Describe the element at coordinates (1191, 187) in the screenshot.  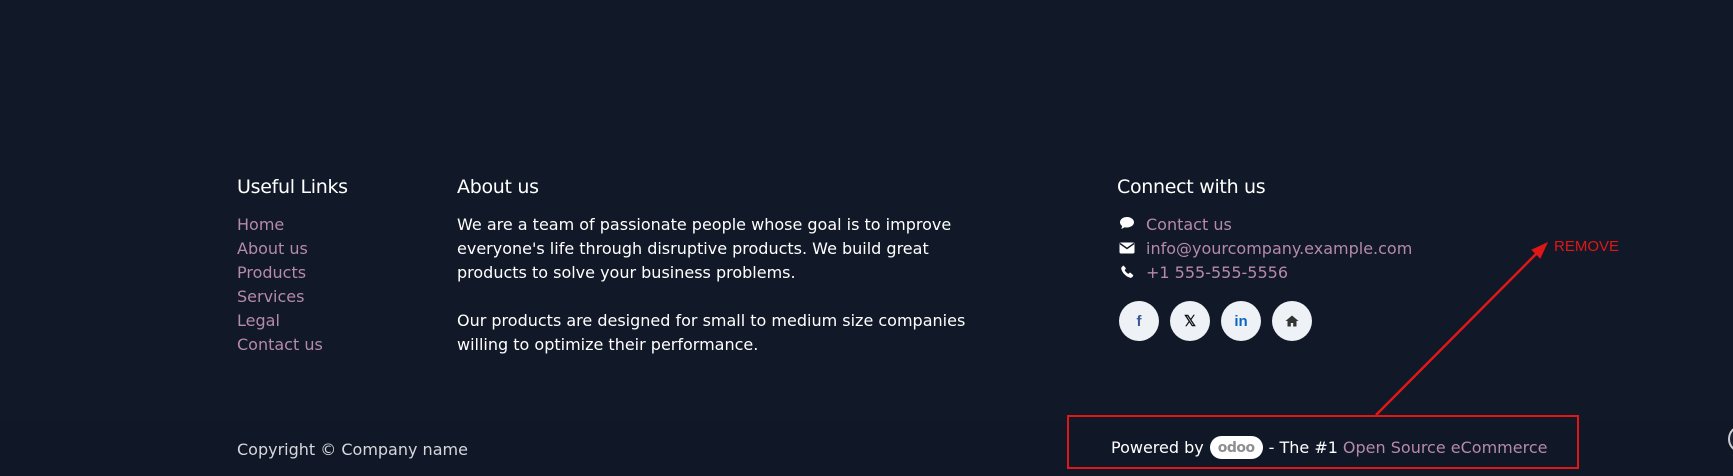
I see `connect-heading: Connect with us` at that location.